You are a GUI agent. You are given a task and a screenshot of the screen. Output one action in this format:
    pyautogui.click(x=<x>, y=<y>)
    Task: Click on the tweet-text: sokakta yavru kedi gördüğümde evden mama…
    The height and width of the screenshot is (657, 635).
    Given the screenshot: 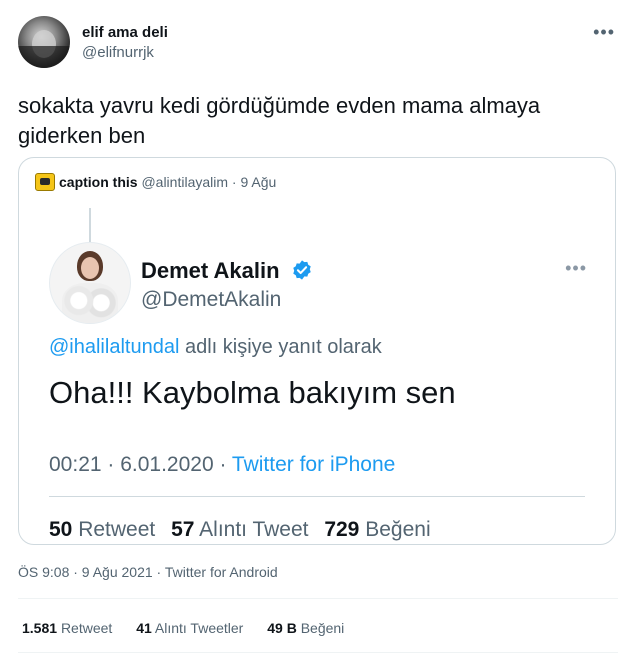 What is the action you would take?
    pyautogui.click(x=279, y=120)
    